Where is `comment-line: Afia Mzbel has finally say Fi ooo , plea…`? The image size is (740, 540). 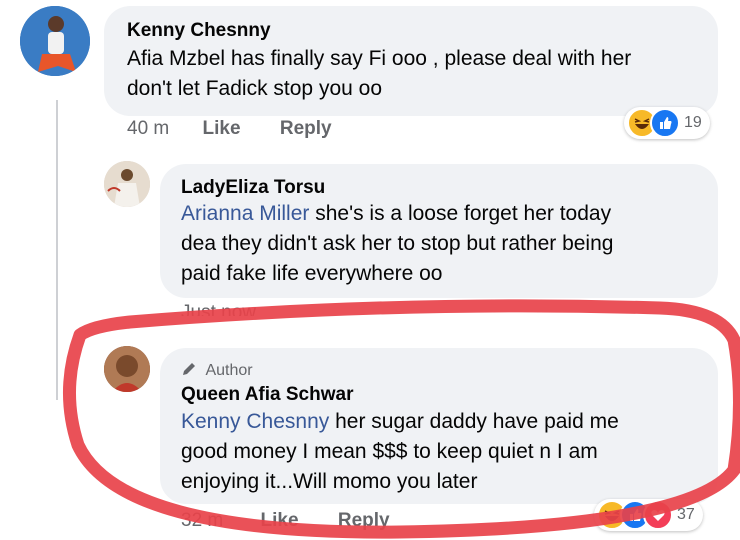 comment-line: Afia Mzbel has finally say Fi ooo , plea… is located at coordinates (379, 58).